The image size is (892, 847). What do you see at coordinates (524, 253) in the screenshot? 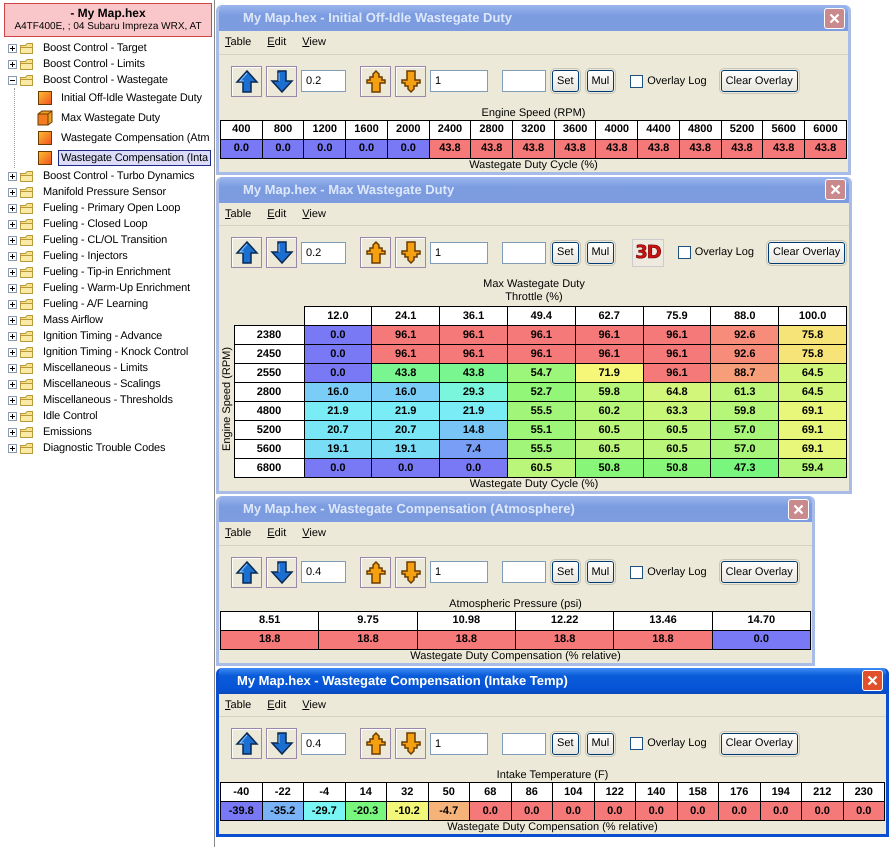
I see `value-field` at bounding box center [524, 253].